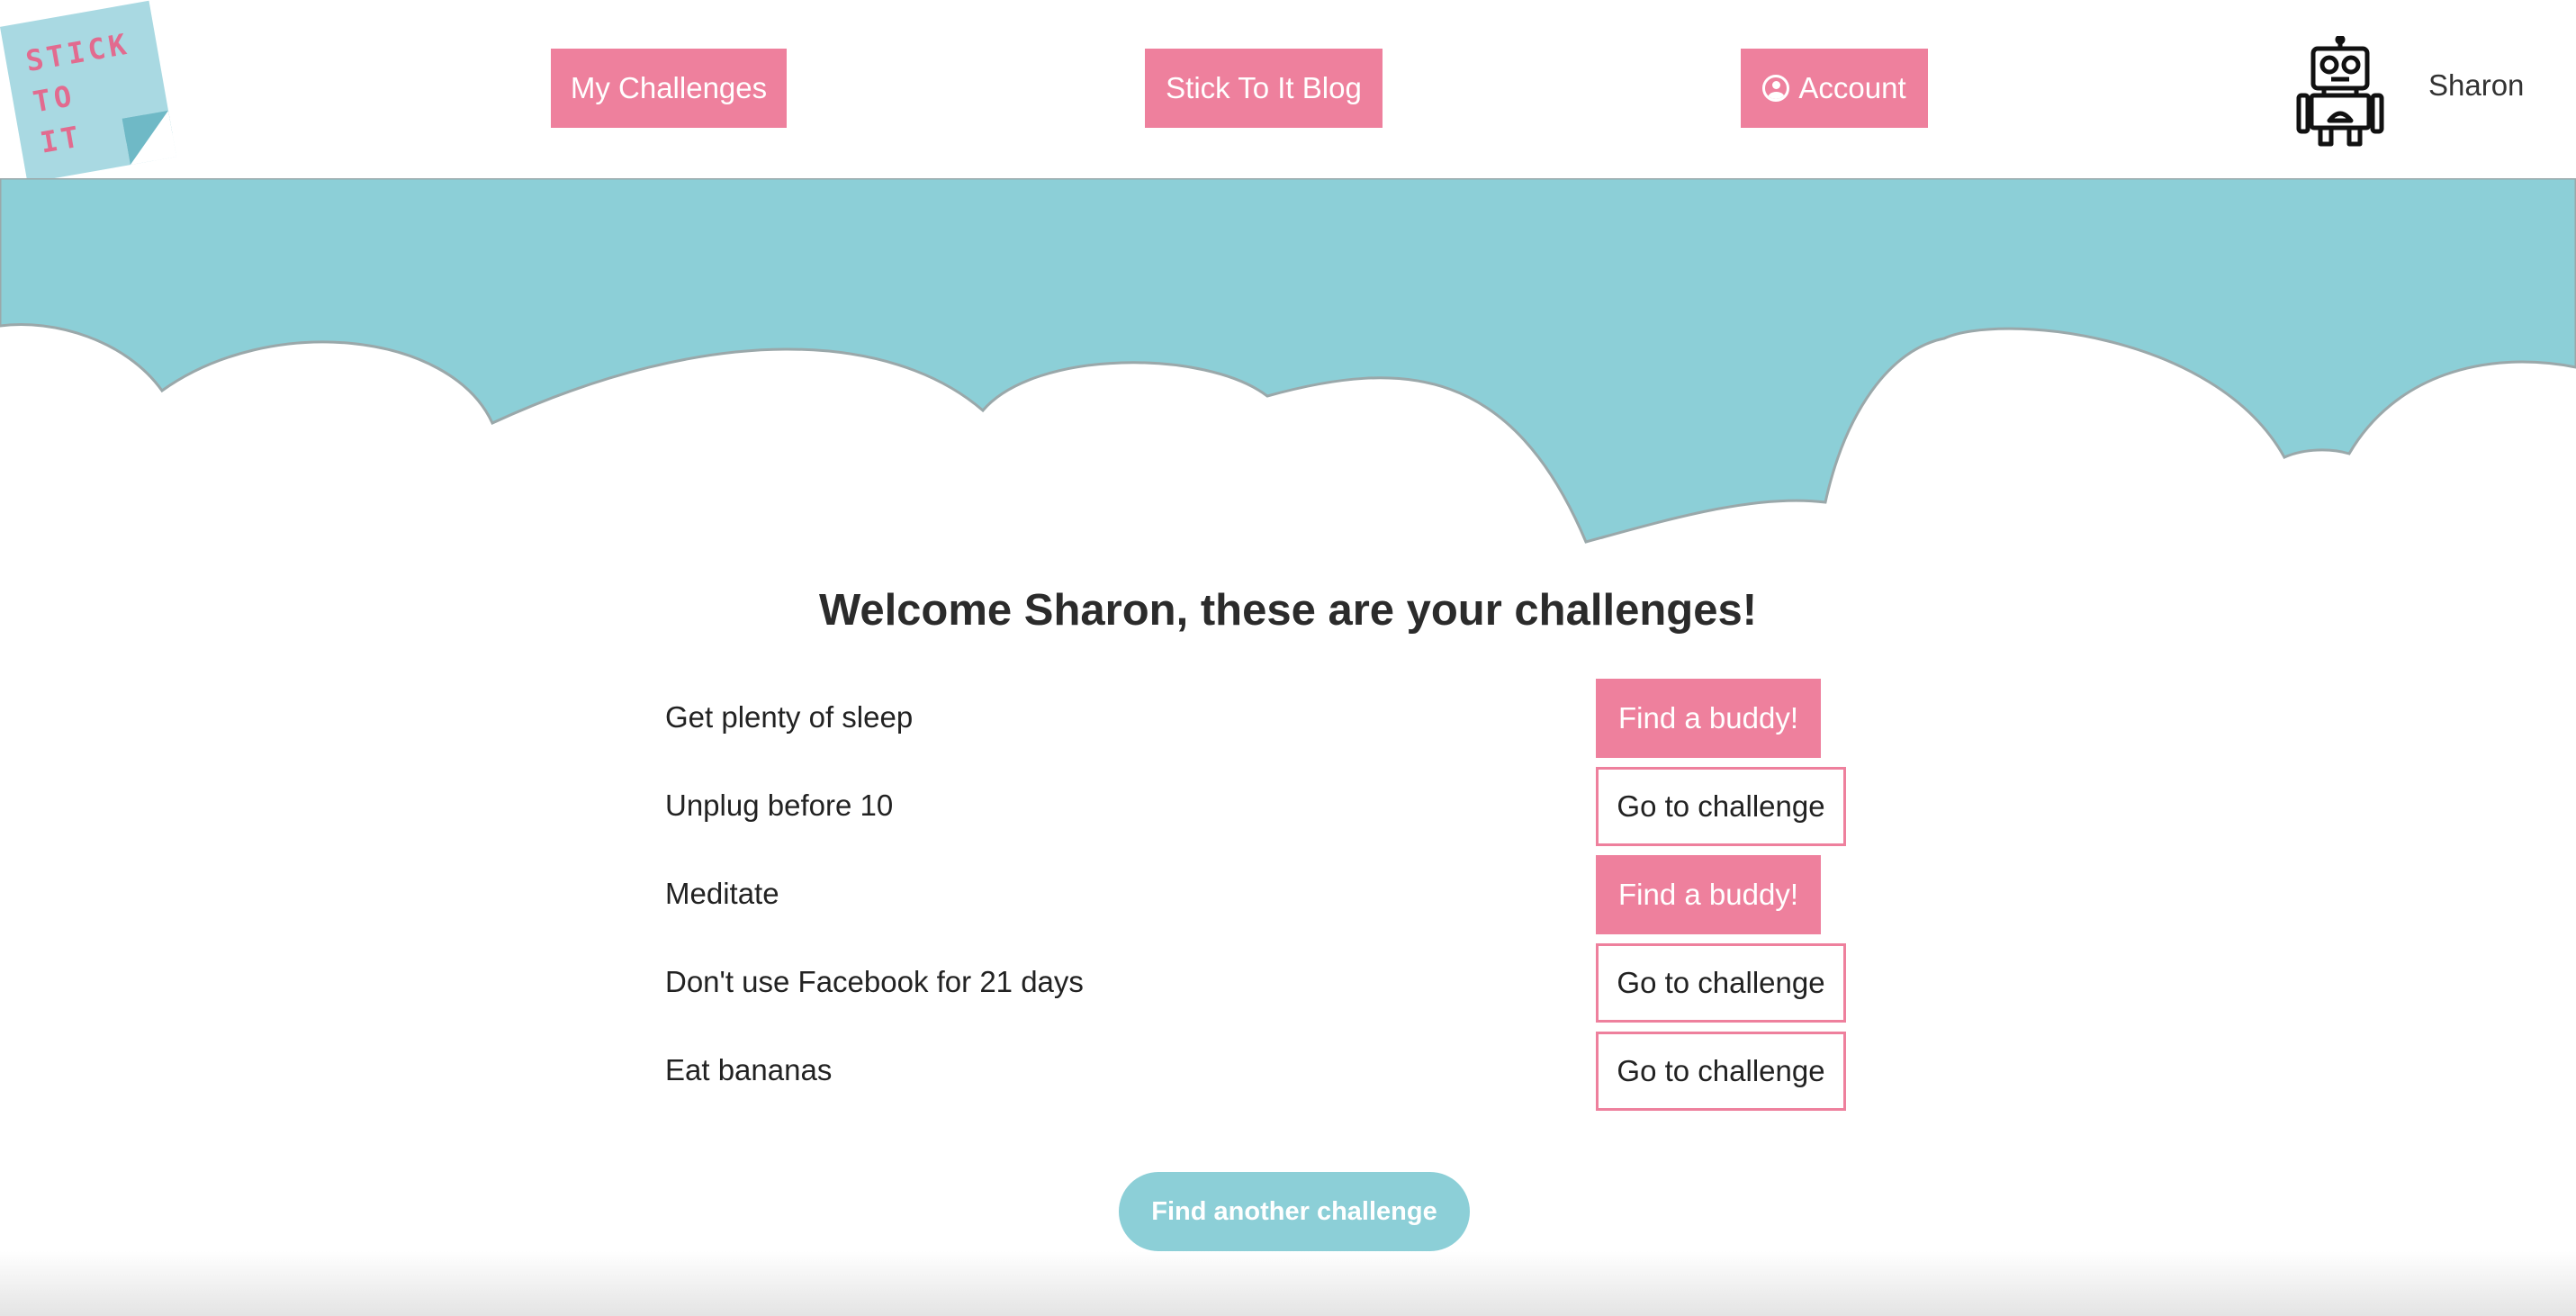 This screenshot has width=2576, height=1316. Describe the element at coordinates (1852, 87) in the screenshot. I see `nav-account-label: Account` at that location.